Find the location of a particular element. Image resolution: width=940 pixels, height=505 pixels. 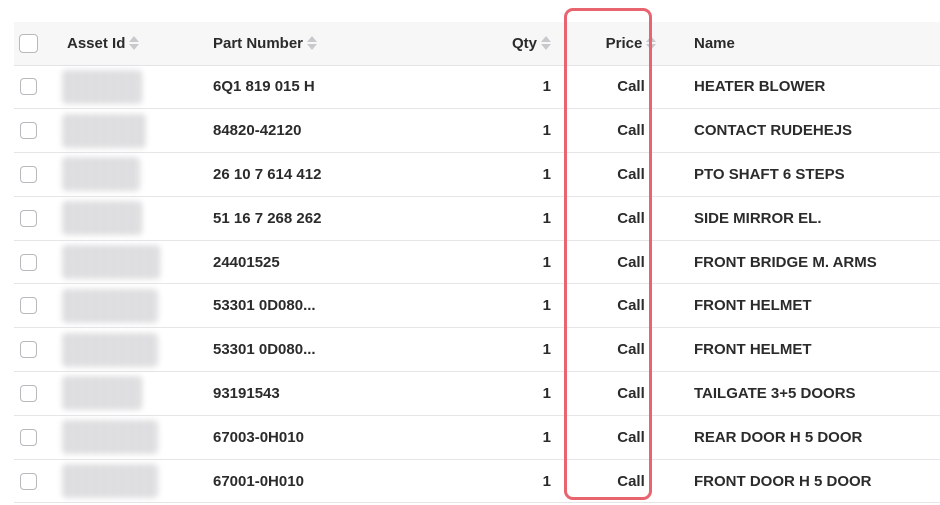

header-qty-label: Qty is located at coordinates (524, 43).